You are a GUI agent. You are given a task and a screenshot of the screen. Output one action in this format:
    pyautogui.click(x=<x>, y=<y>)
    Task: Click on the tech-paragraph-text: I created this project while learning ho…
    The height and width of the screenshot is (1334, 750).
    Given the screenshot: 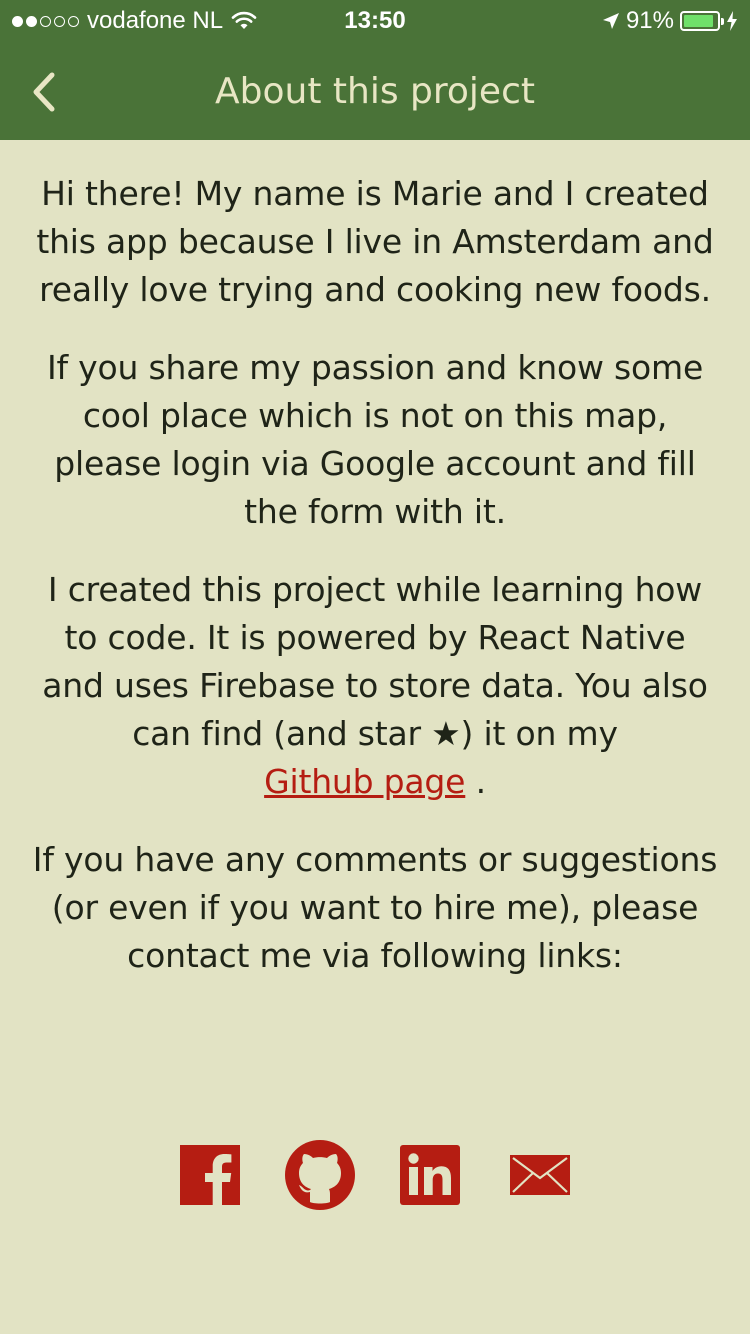 What is the action you would take?
    pyautogui.click(x=375, y=661)
    